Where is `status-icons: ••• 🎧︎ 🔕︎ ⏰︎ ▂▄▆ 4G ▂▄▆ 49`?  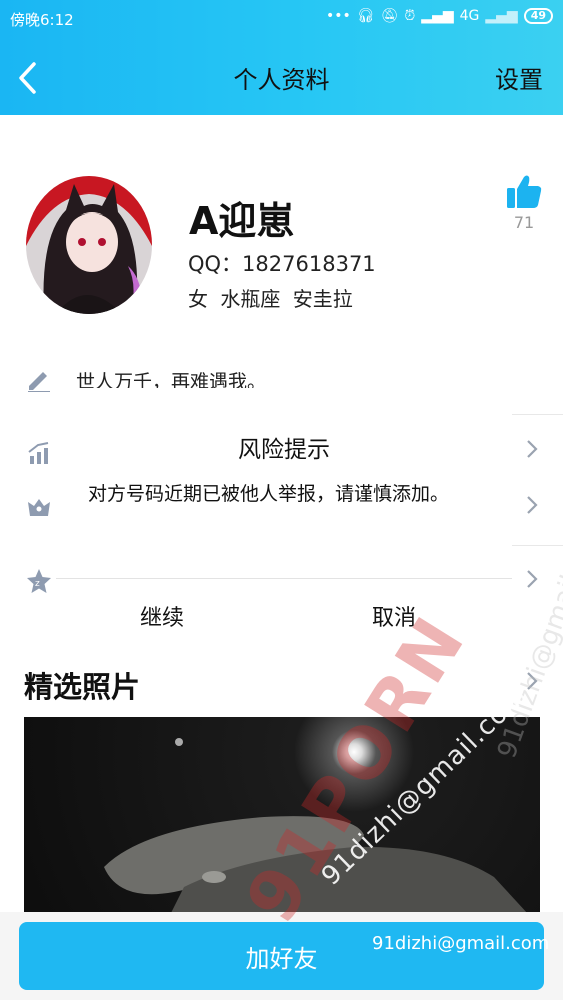 status-icons: ••• 🎧︎ 🔕︎ ⏰︎ ▂▄▆ 4G ▂▄▆ 49 is located at coordinates (439, 16).